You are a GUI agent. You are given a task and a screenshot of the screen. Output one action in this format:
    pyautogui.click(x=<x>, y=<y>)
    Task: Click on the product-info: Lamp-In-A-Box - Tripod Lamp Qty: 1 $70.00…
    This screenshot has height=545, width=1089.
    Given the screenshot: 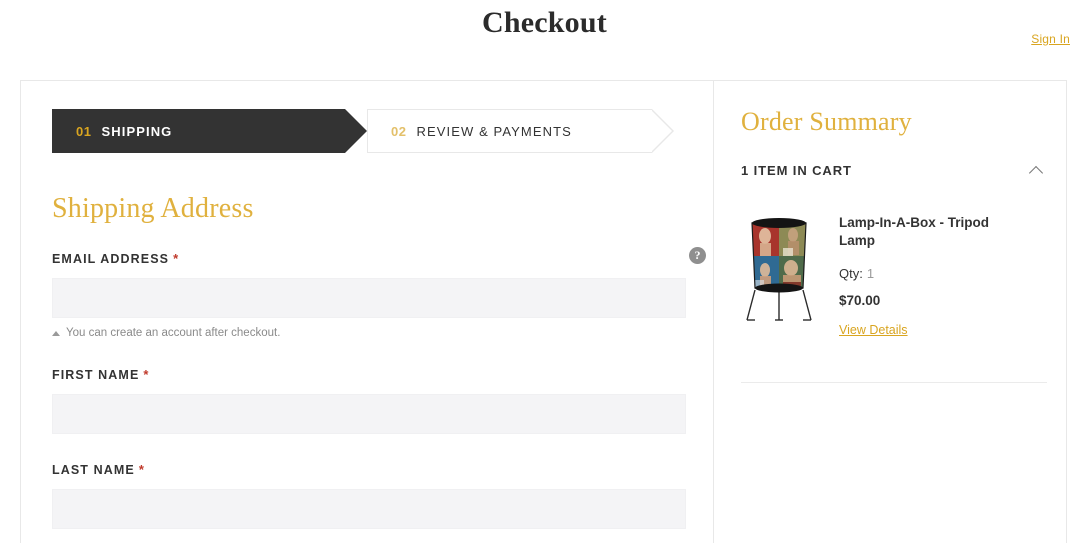 What is the action you would take?
    pyautogui.click(x=914, y=273)
    